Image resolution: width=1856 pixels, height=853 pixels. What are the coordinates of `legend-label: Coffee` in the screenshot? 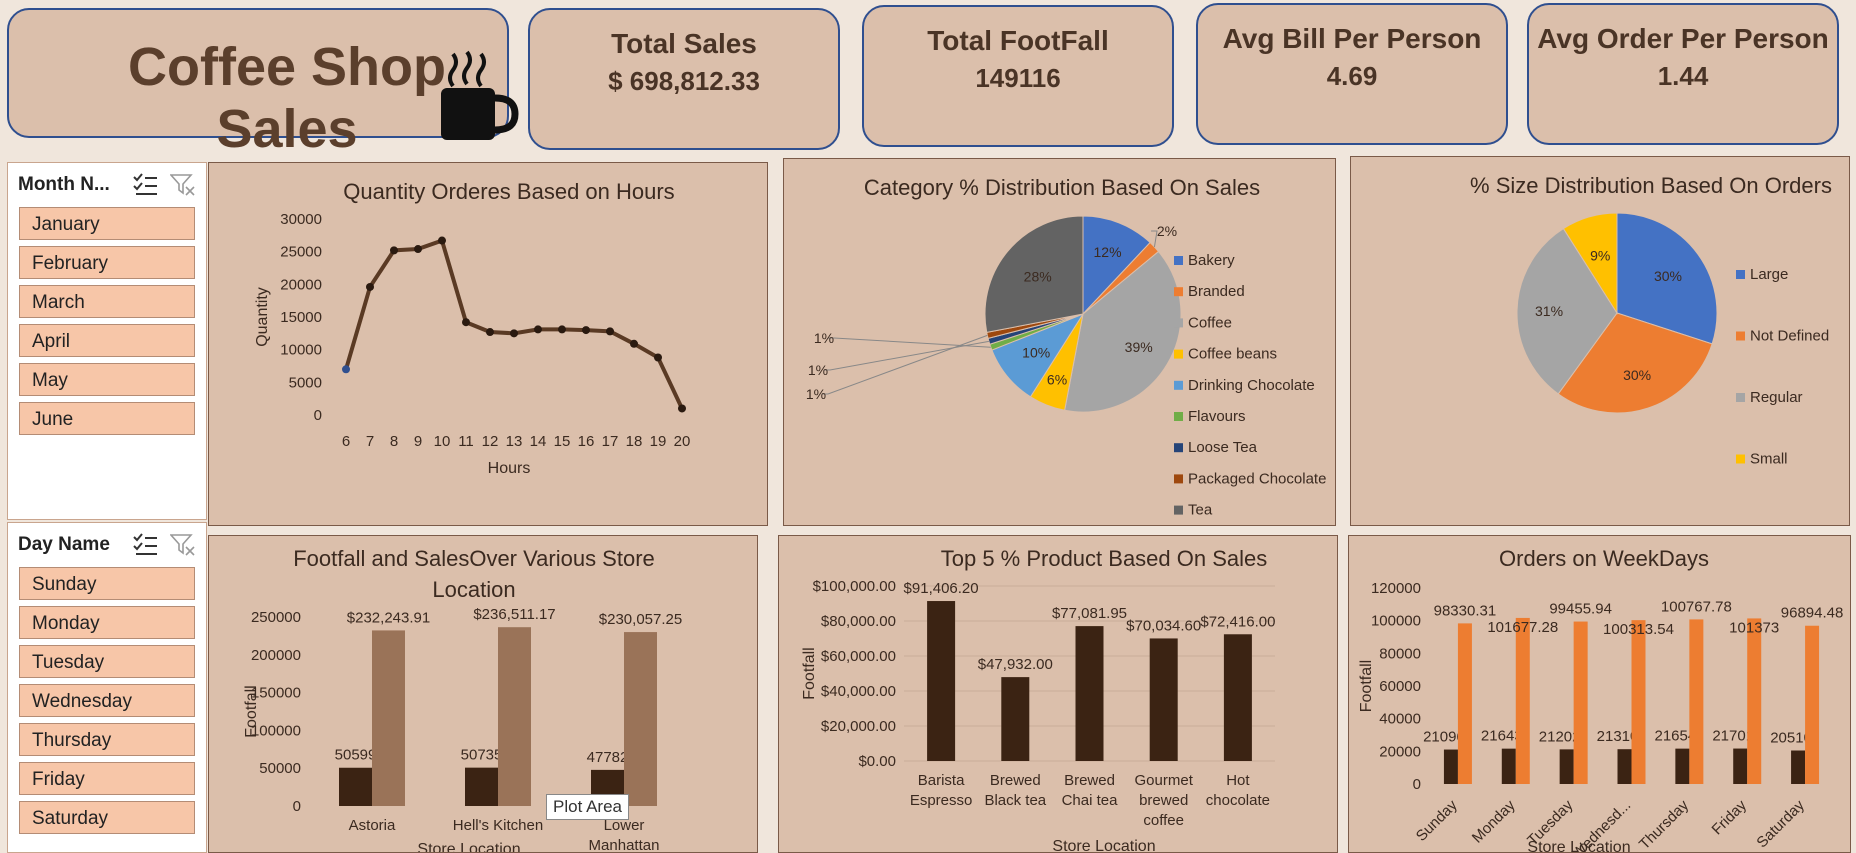 It's located at (1210, 322).